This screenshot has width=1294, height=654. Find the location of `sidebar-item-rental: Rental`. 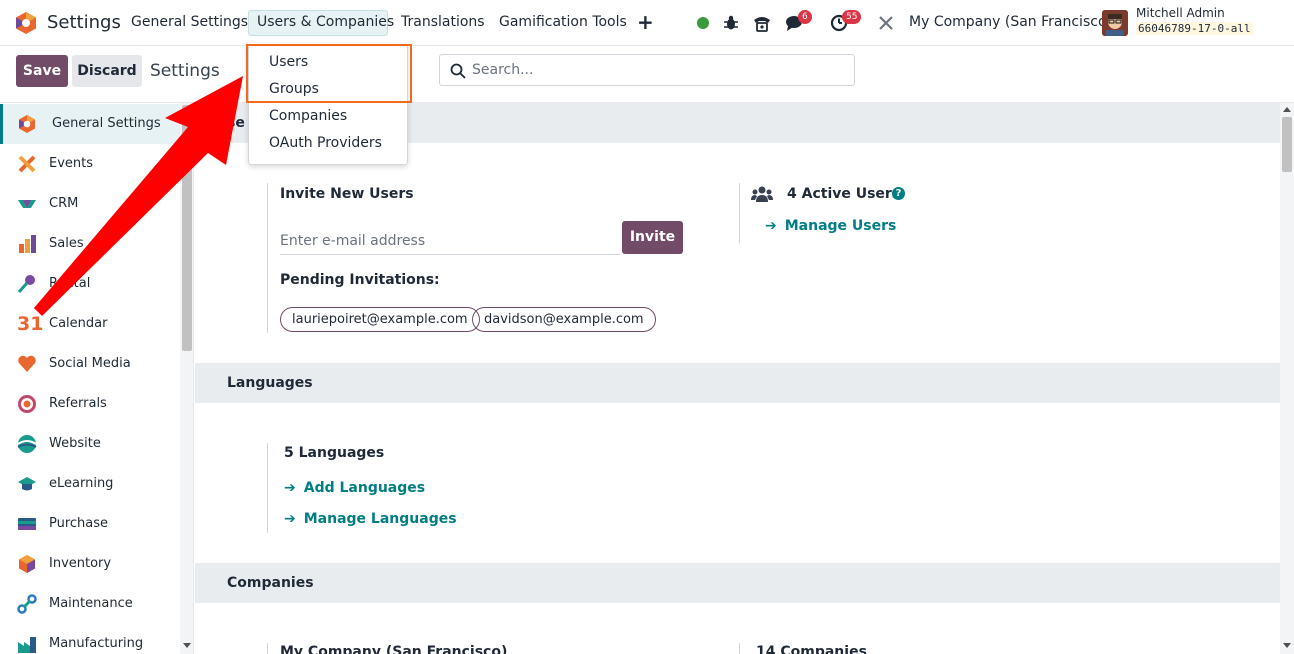

sidebar-item-rental: Rental is located at coordinates (90, 284).